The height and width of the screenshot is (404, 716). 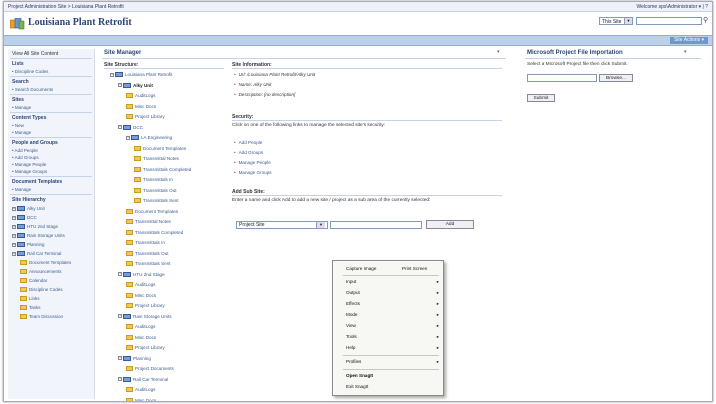 What do you see at coordinates (450, 224) in the screenshot?
I see `add-button: Add` at bounding box center [450, 224].